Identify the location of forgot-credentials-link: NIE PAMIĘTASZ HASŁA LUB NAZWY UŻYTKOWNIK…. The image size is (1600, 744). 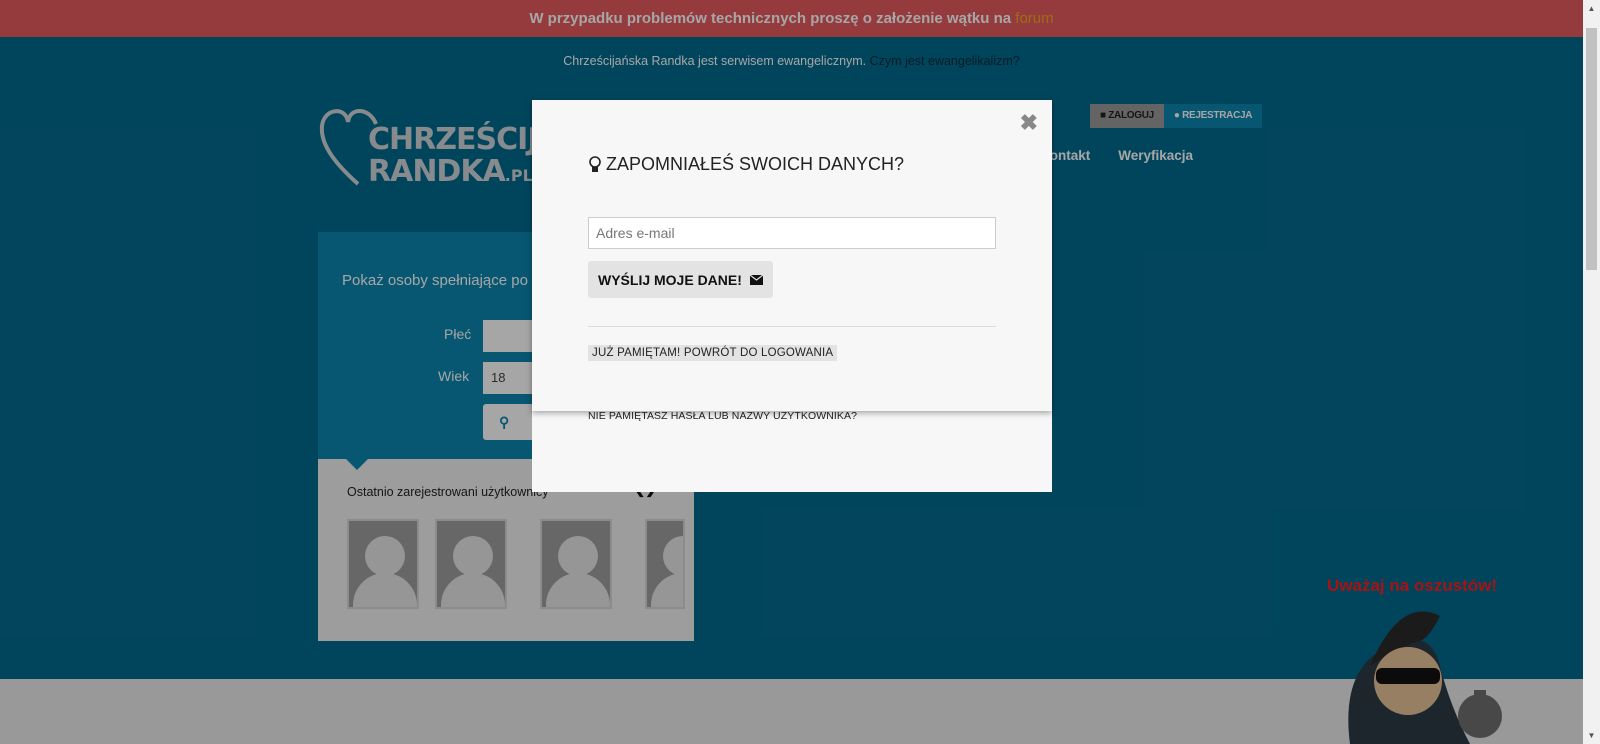
(722, 416).